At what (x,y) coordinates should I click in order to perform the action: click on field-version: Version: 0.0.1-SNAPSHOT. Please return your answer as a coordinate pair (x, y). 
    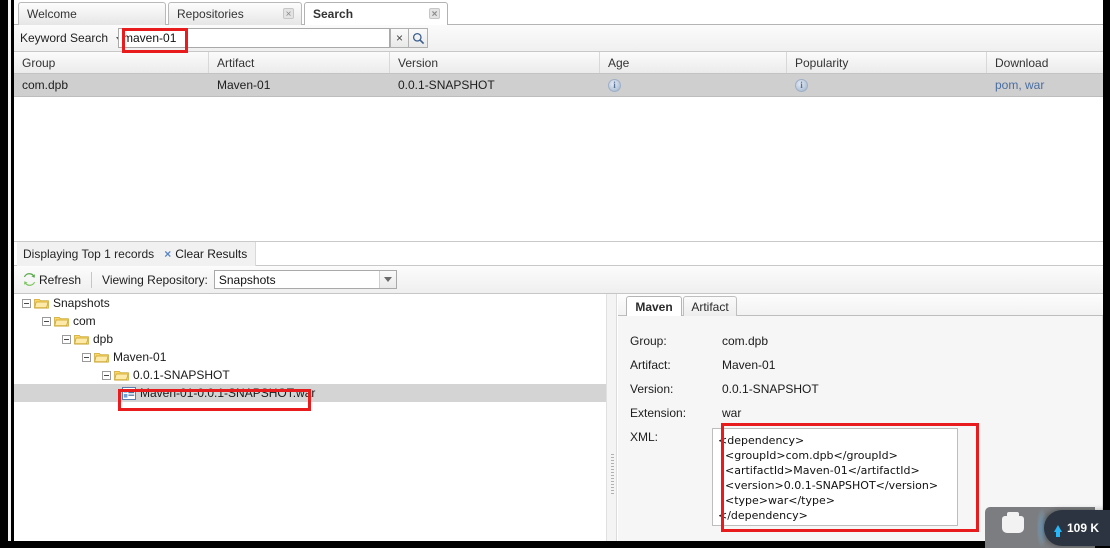
    Looking at the image, I should click on (860, 389).